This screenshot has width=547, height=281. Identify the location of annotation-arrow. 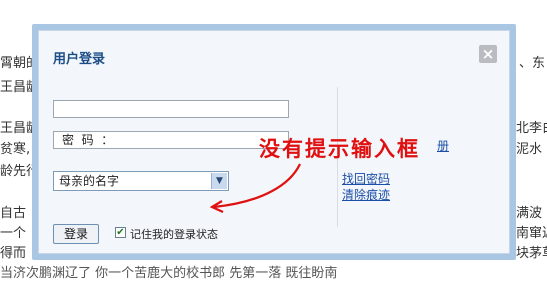
(255, 188).